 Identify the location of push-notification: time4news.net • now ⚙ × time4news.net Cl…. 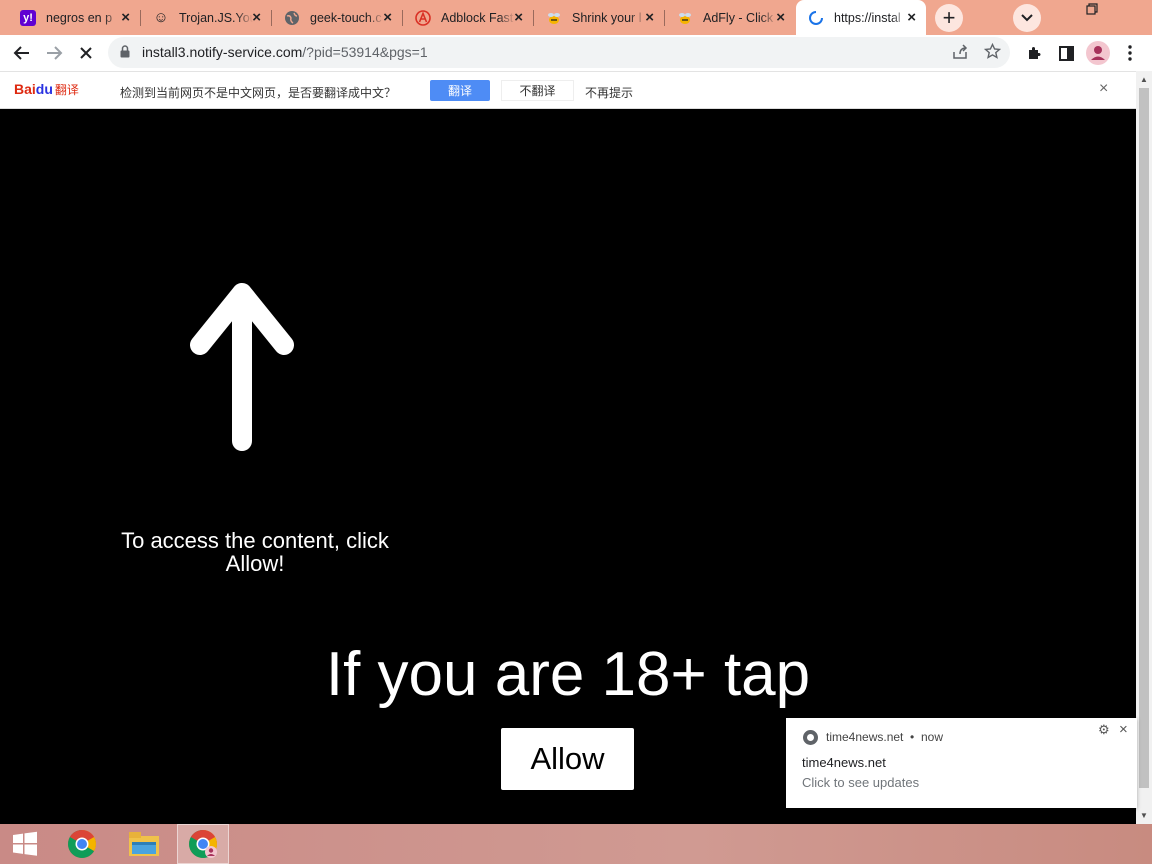
(961, 763).